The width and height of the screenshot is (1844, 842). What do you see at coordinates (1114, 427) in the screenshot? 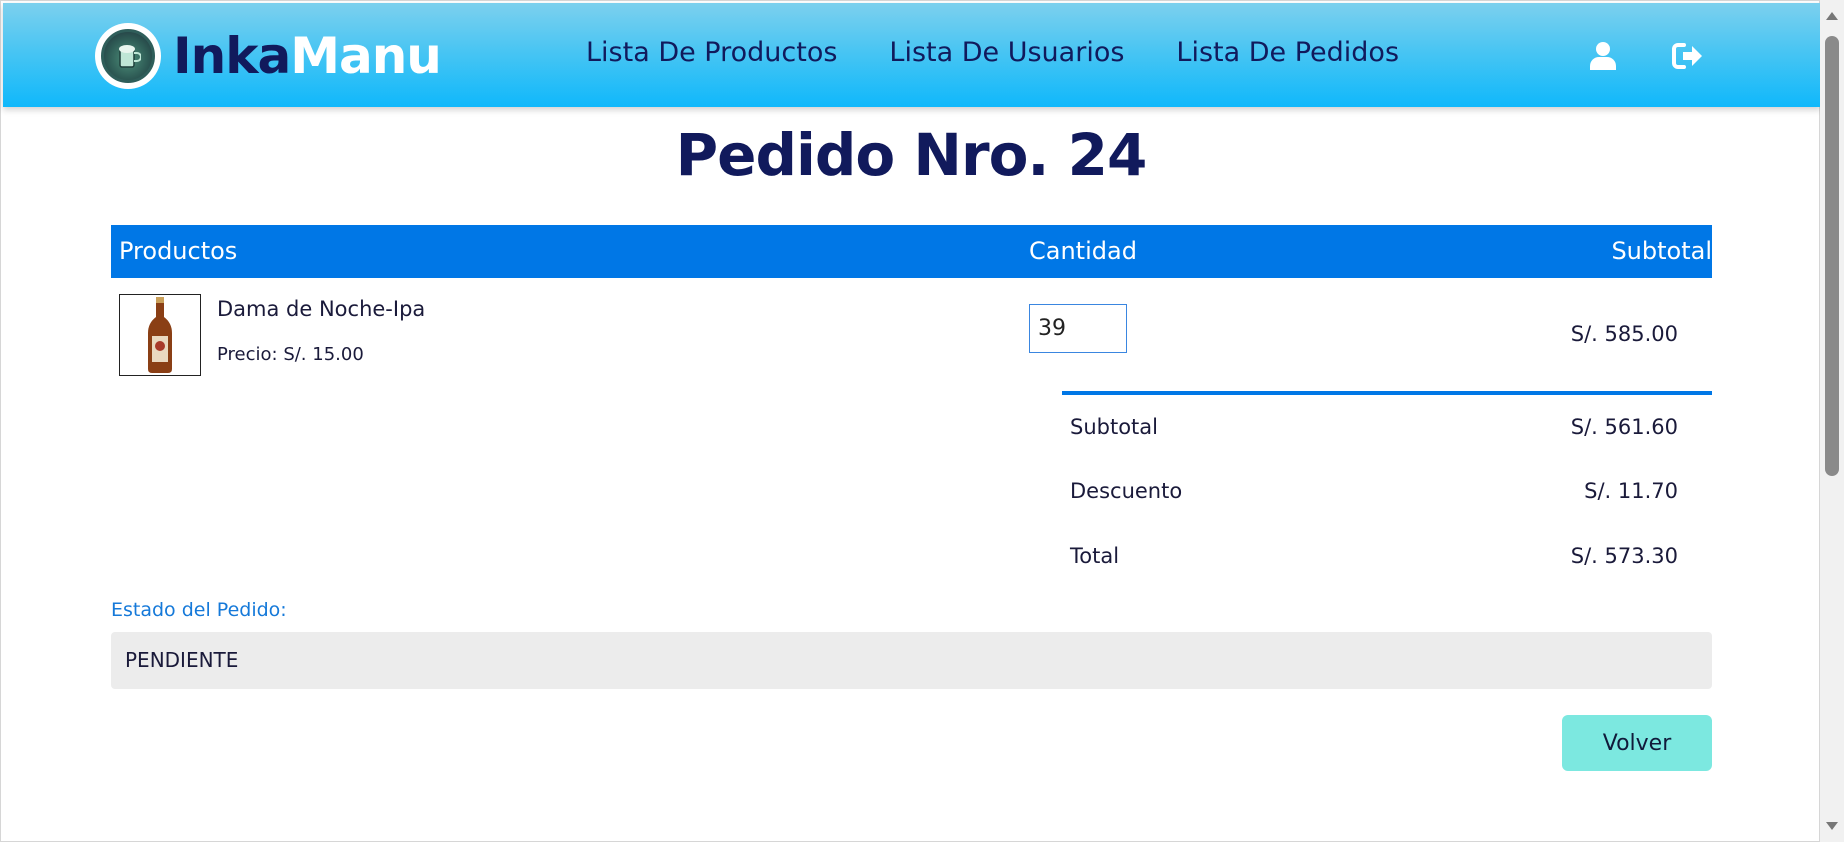
I see `summary-subtotal-label: Subtotal` at bounding box center [1114, 427].